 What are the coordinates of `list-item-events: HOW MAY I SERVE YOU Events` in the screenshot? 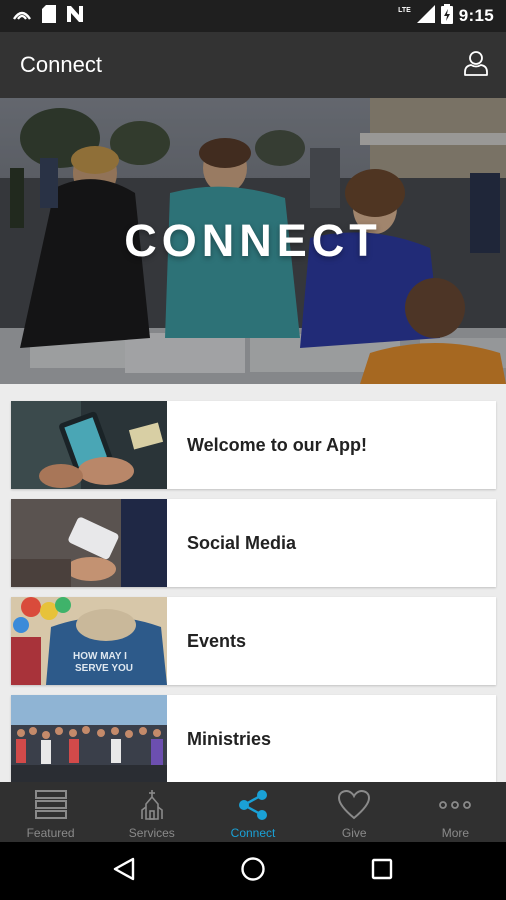 It's located at (253, 641).